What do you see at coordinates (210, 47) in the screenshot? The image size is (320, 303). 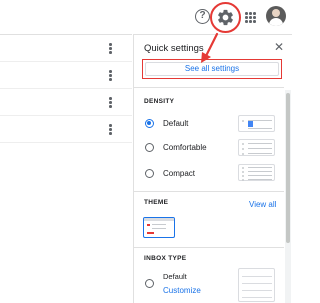 I see `annotation-arrow-icon` at bounding box center [210, 47].